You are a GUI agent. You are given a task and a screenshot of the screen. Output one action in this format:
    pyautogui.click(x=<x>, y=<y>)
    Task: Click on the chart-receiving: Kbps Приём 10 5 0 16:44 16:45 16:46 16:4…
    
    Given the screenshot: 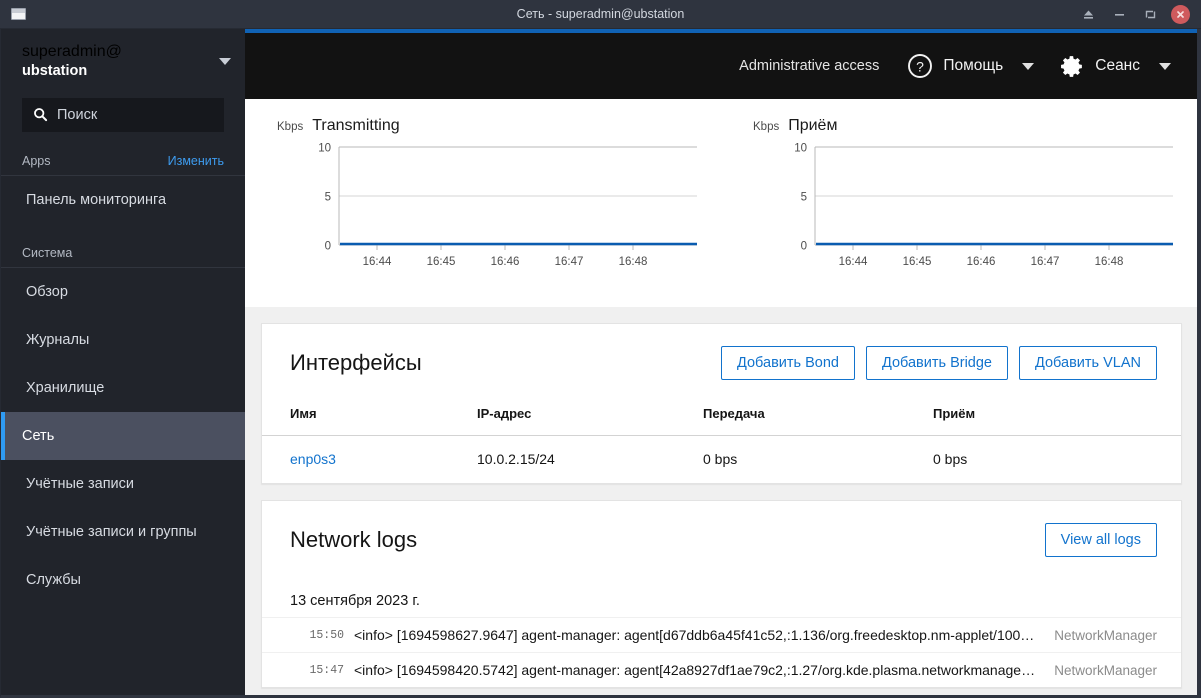 What is the action you would take?
    pyautogui.click(x=959, y=201)
    